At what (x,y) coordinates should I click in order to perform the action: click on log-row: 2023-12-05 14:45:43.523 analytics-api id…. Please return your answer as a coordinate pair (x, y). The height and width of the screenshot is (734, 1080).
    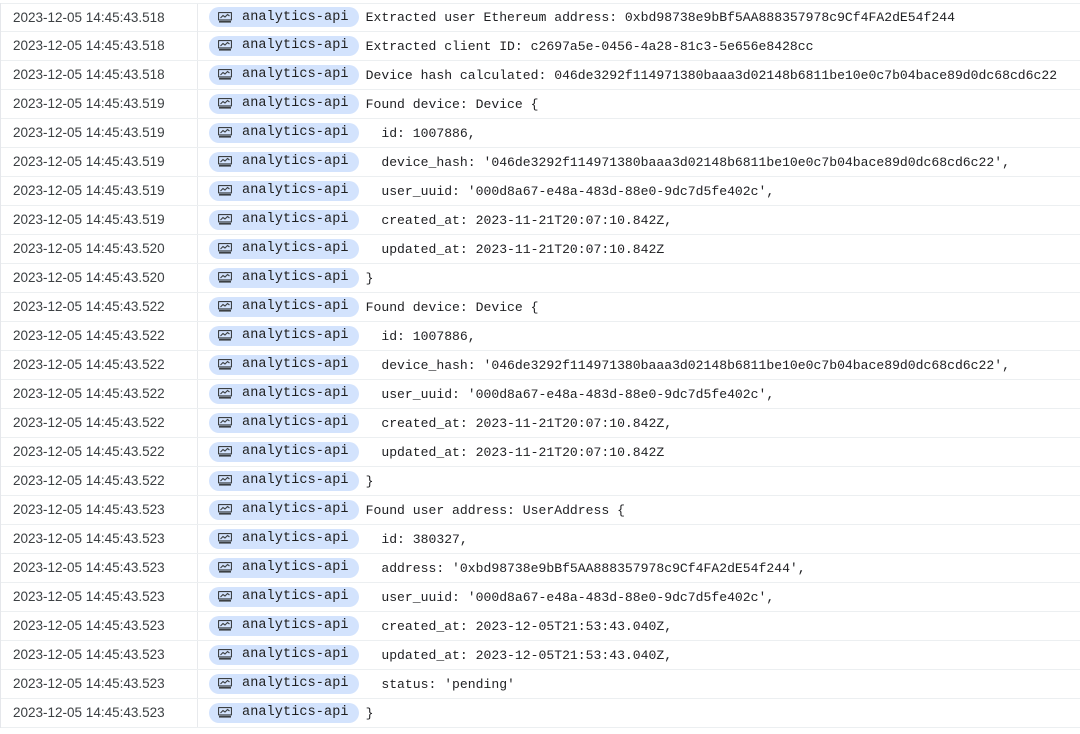
    Looking at the image, I should click on (540, 539).